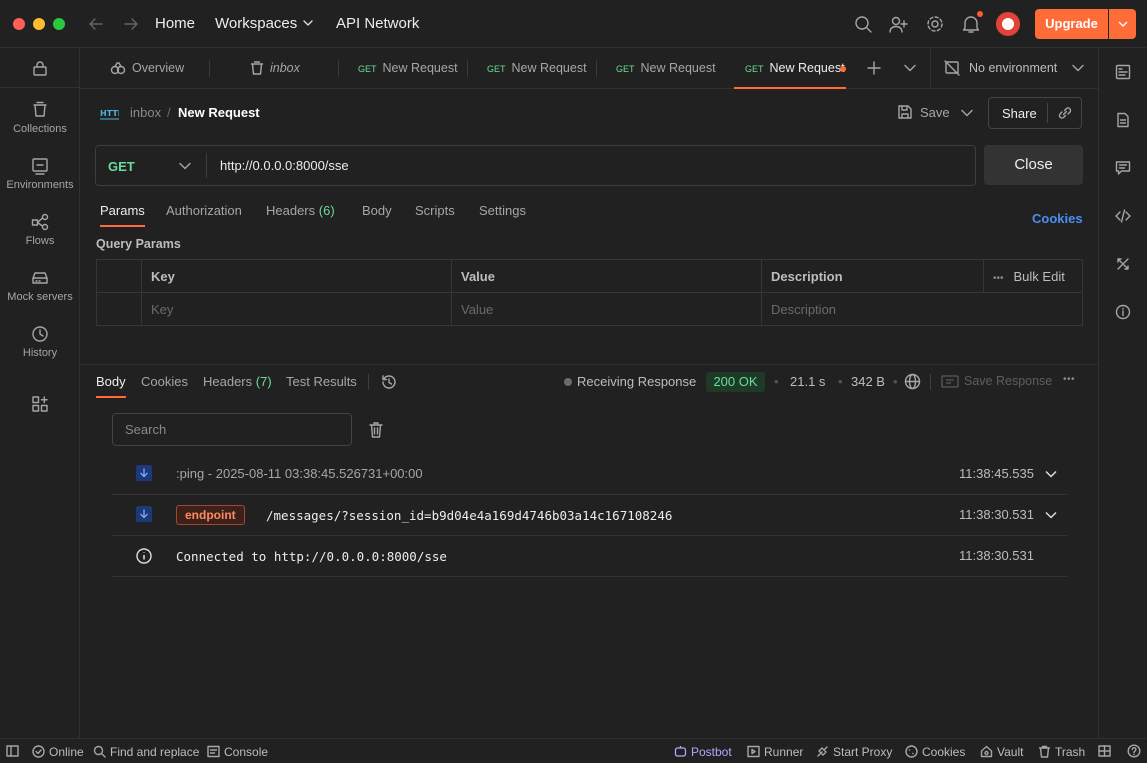  I want to click on unsaved-changes-dot, so click(843, 69).